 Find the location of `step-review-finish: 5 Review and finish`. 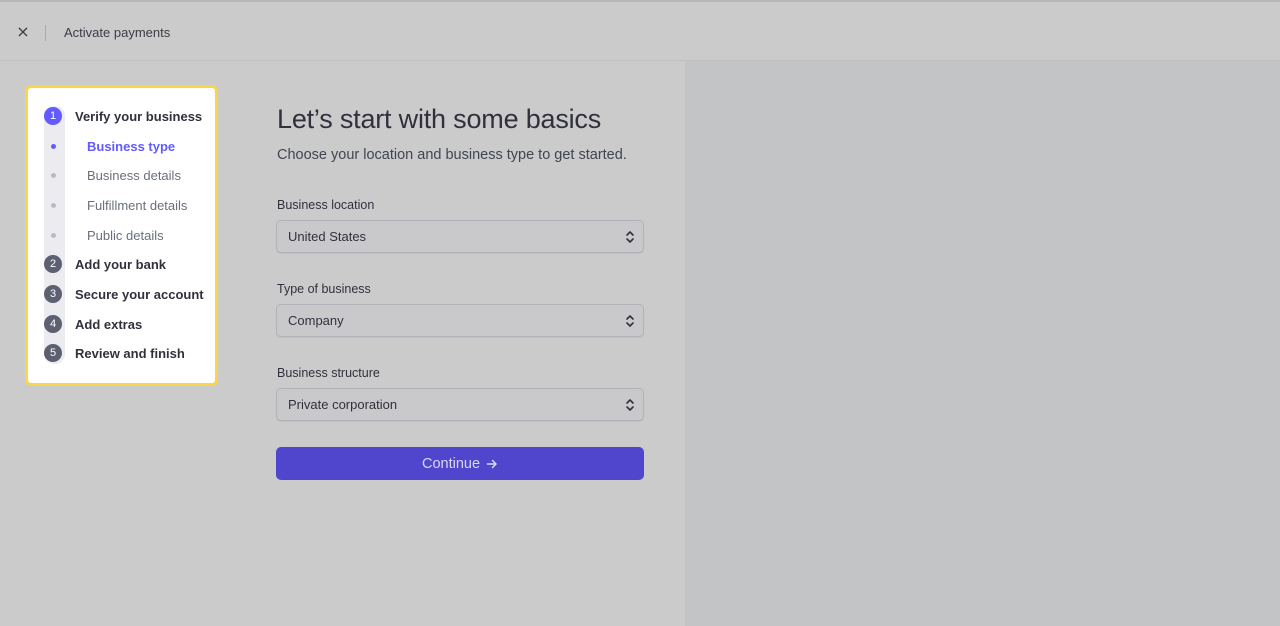

step-review-finish: 5 Review and finish is located at coordinates (121, 353).